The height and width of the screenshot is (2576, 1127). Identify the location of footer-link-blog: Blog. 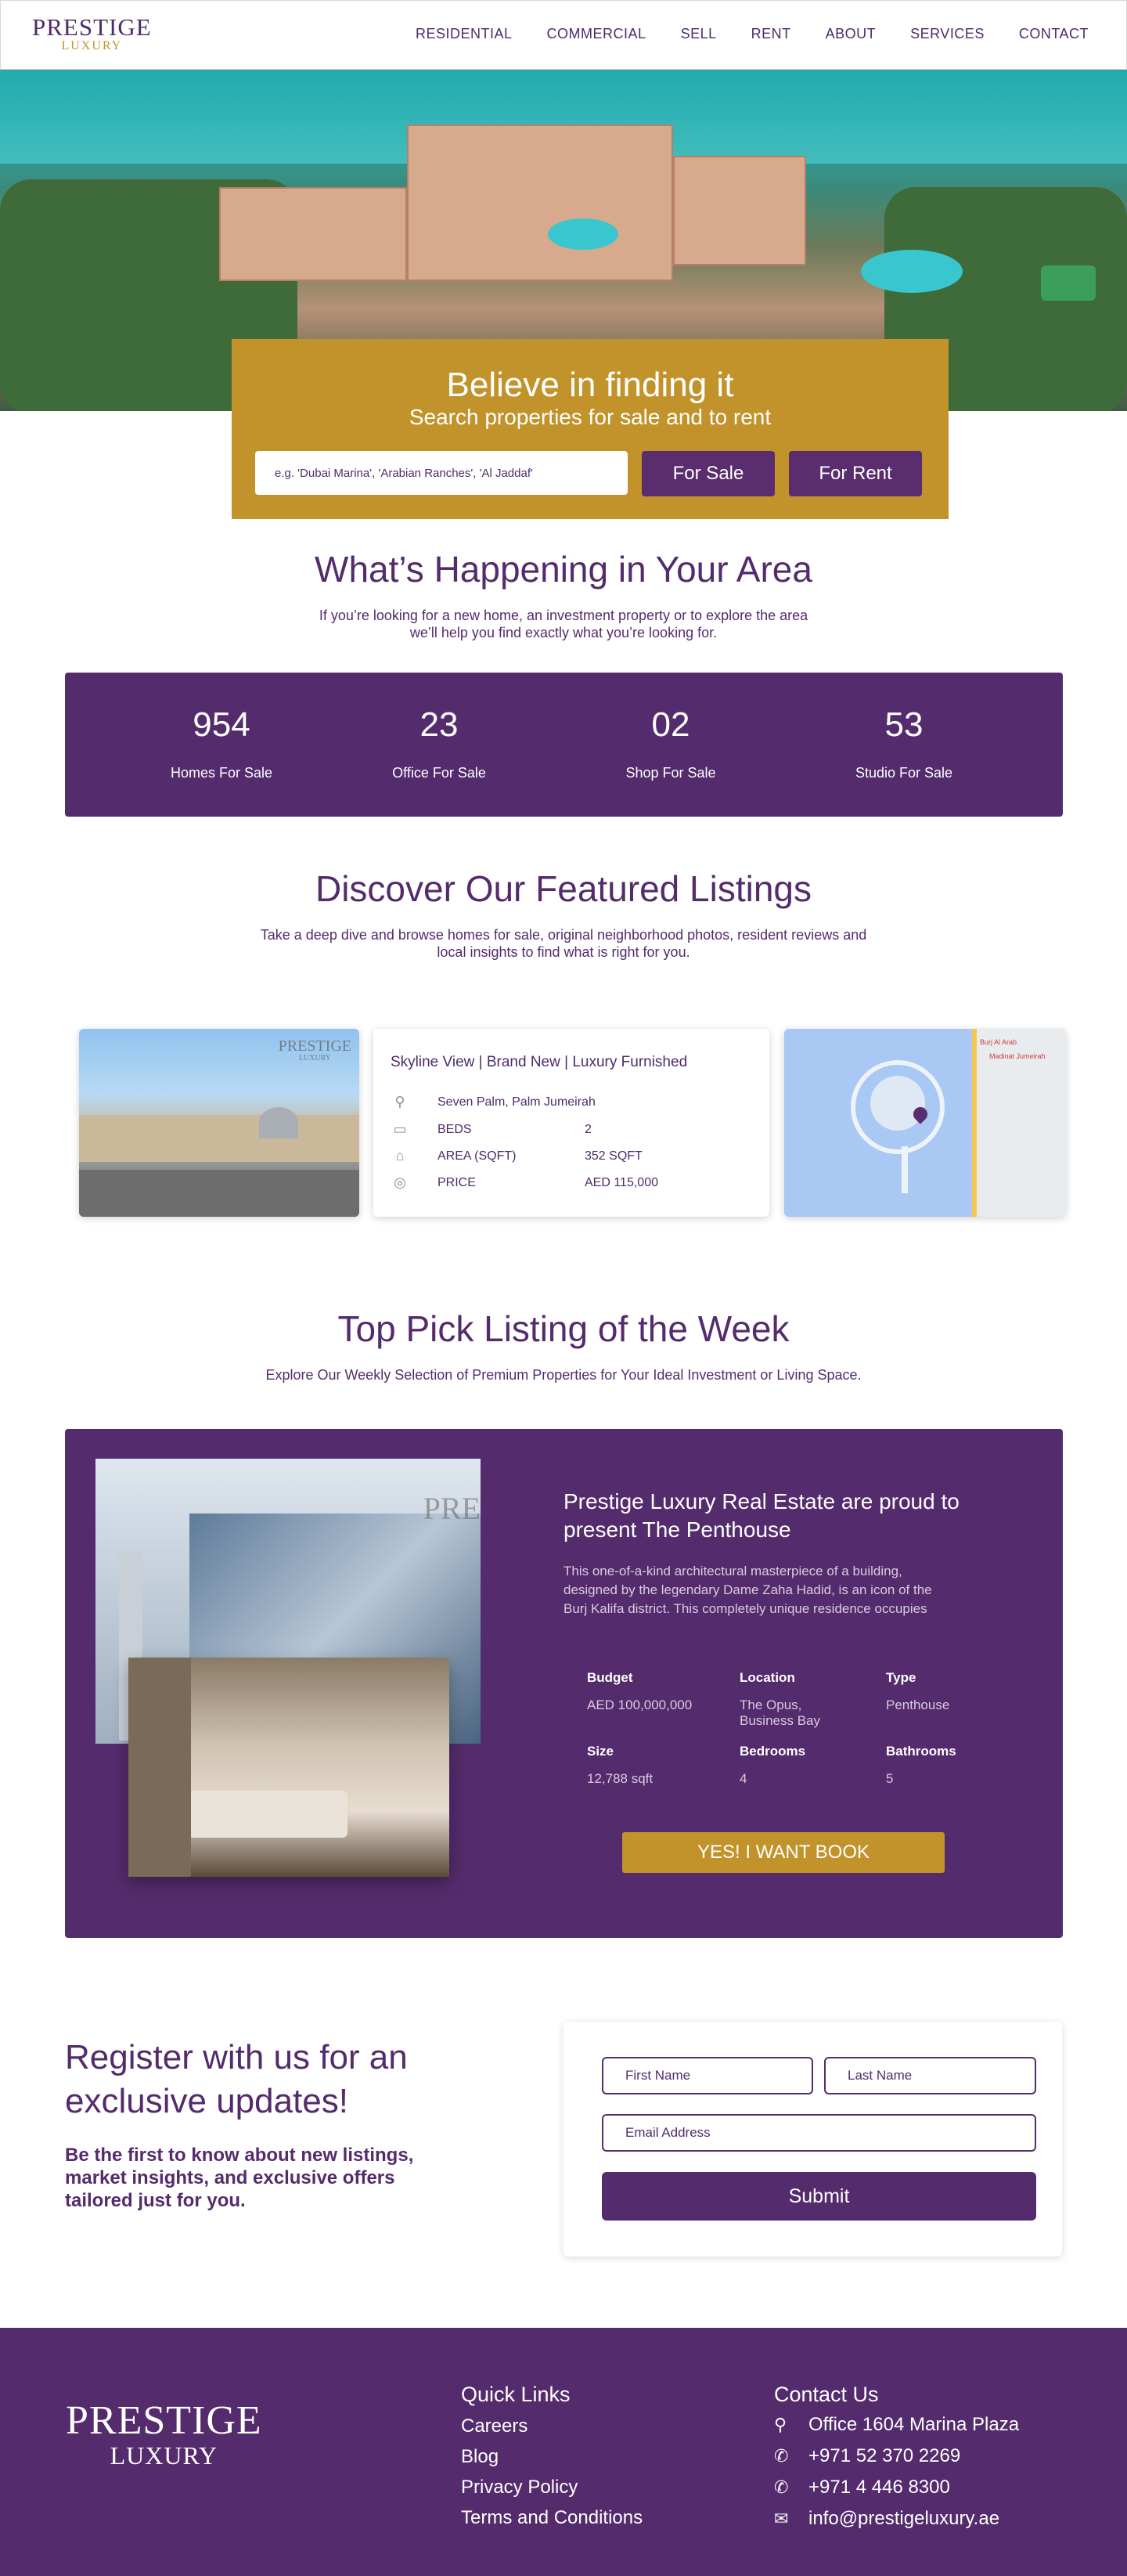
(480, 2457).